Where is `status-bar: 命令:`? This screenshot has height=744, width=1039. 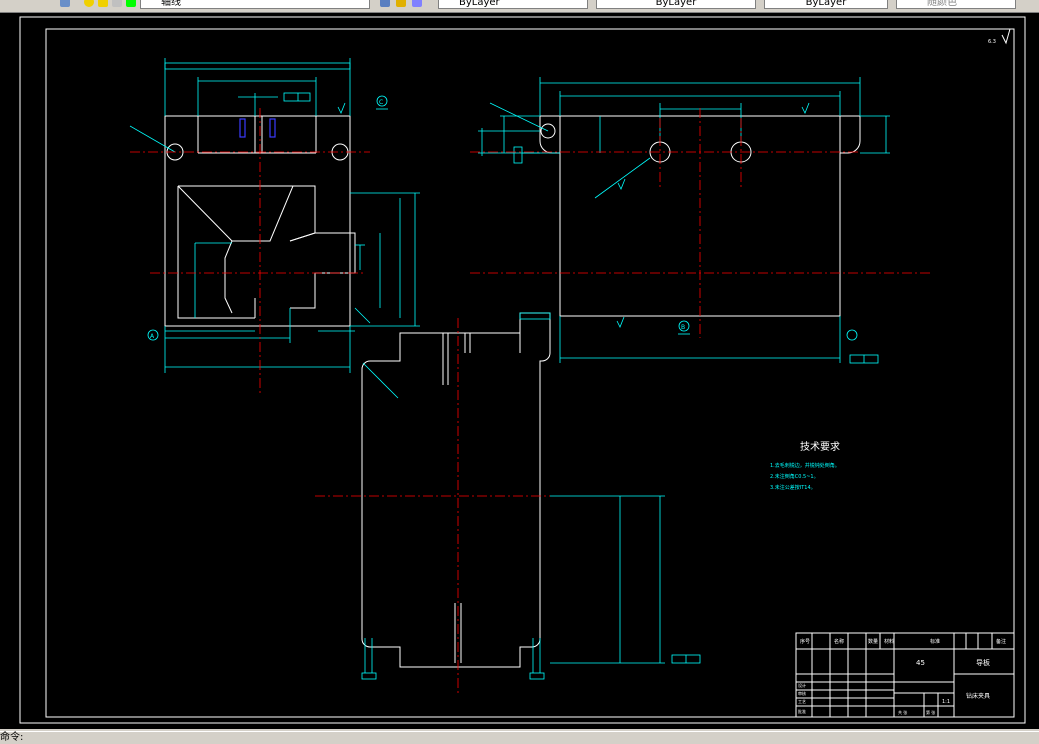
status-bar: 命令: is located at coordinates (519, 737).